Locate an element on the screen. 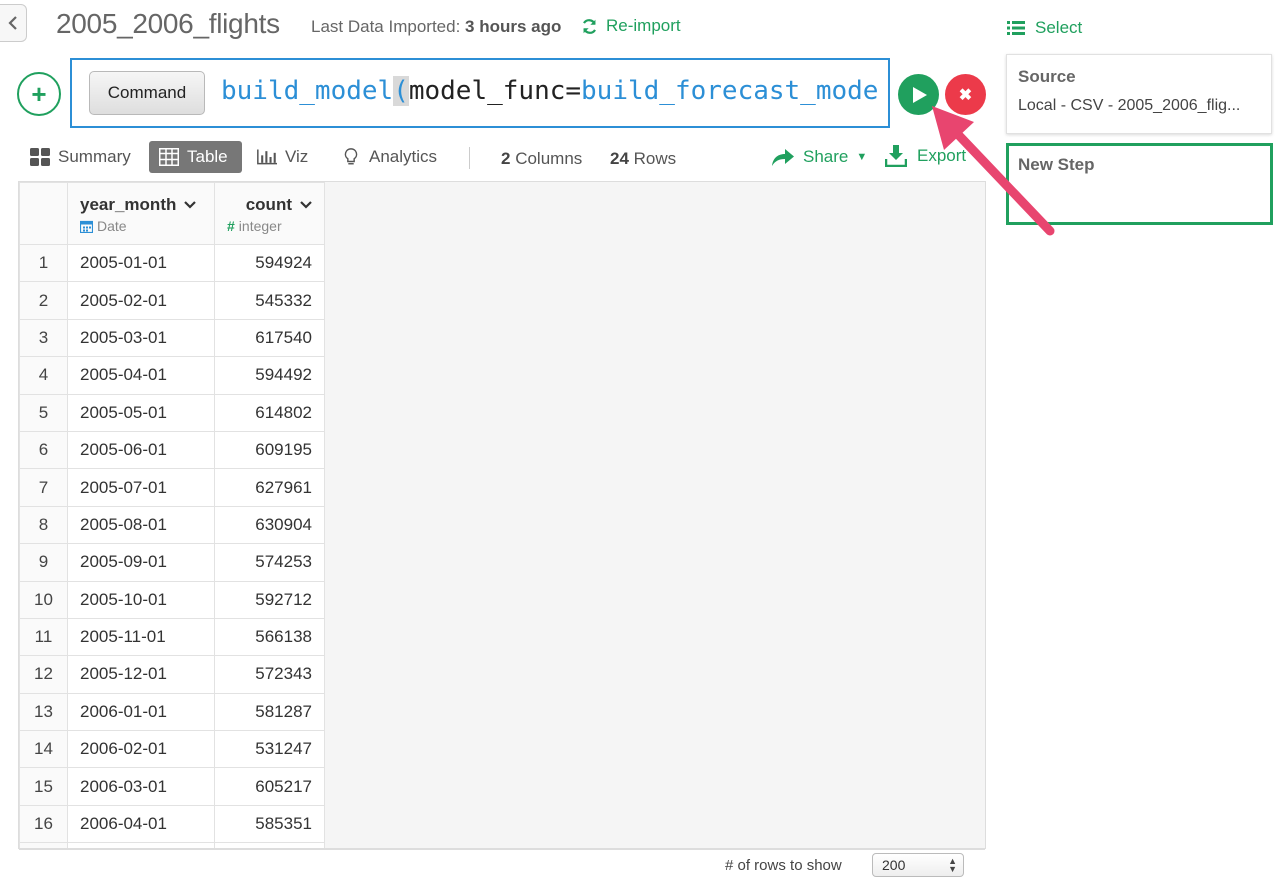  cell-count: 609195 is located at coordinates (269, 450).